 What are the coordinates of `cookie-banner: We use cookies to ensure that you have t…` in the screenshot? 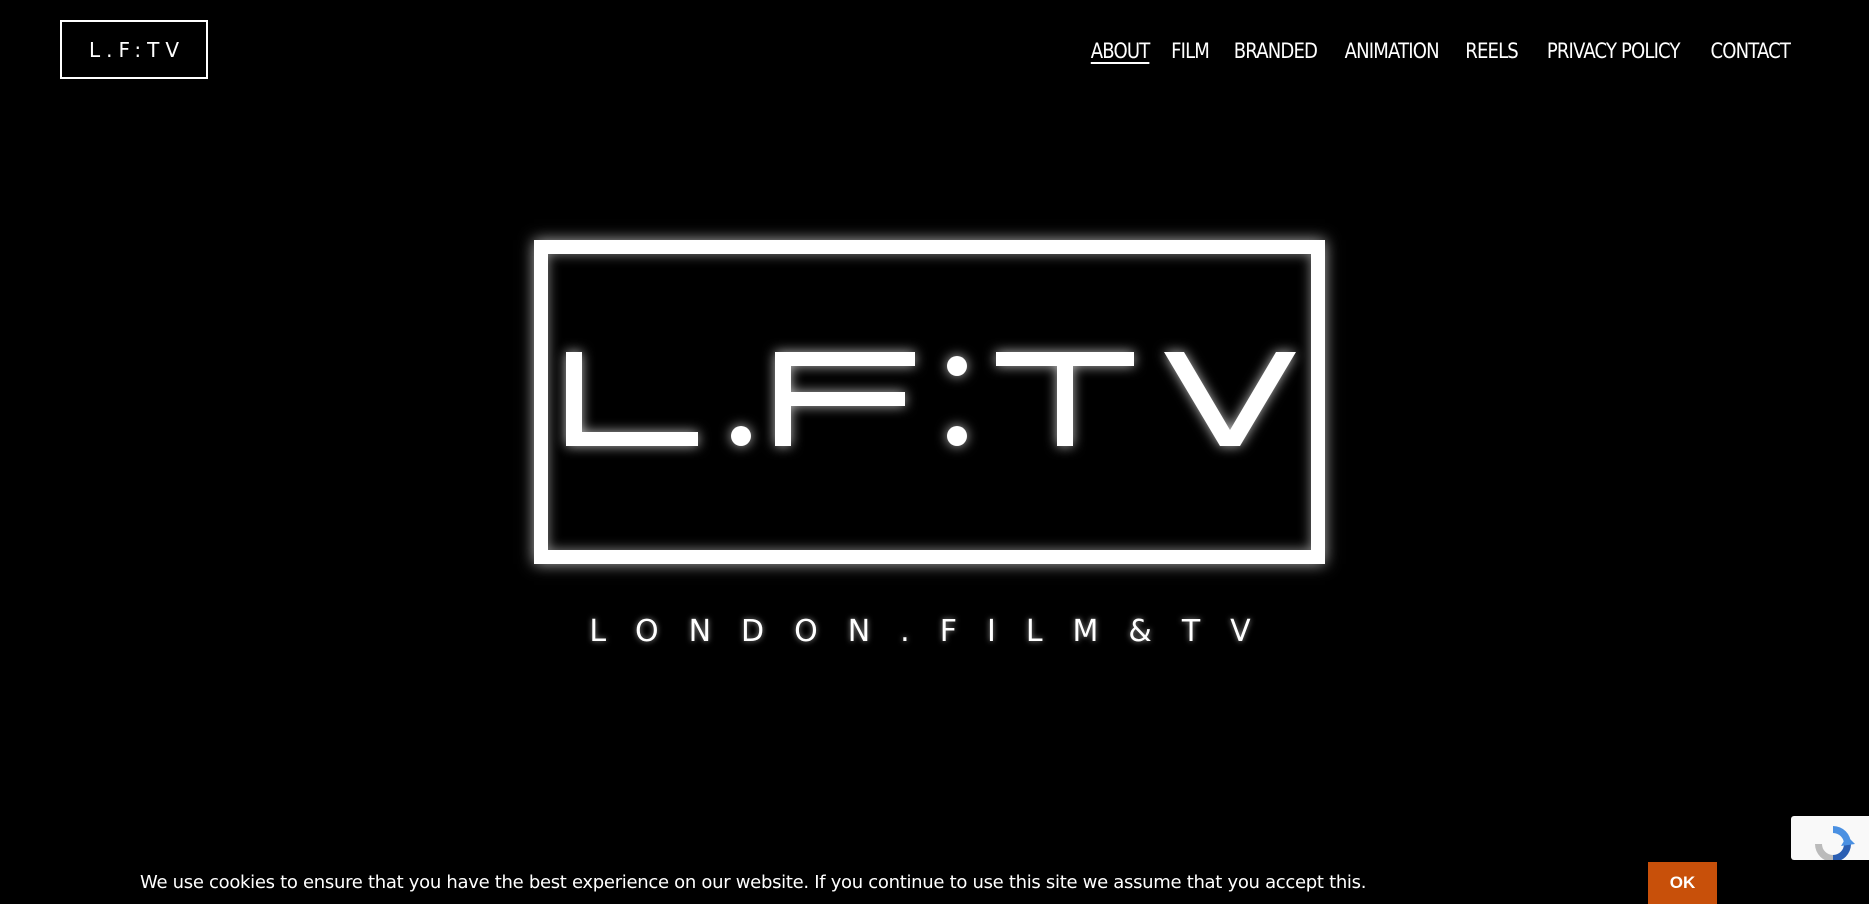 It's located at (934, 883).